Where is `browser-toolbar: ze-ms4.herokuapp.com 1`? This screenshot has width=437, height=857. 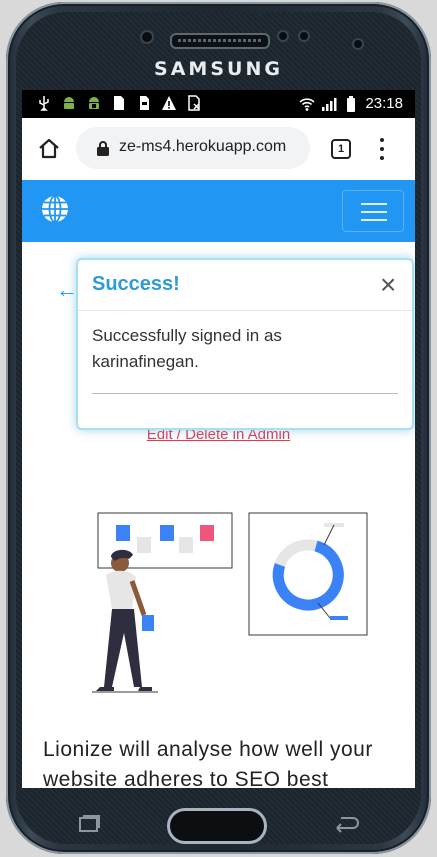
browser-toolbar: ze-ms4.herokuapp.com 1 is located at coordinates (218, 149).